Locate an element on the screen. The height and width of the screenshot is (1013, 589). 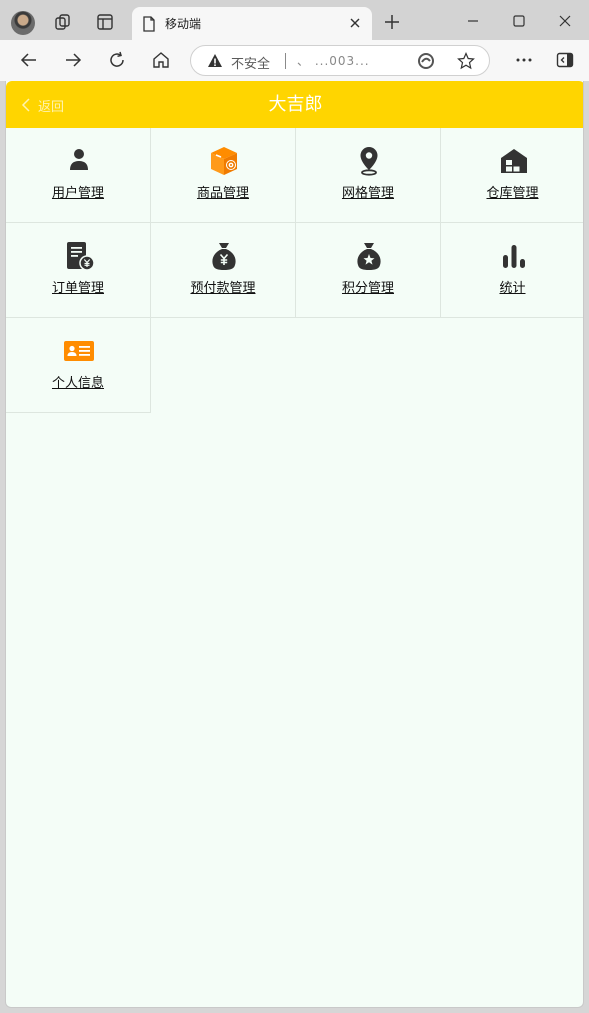
menu-item-grid-management: 网格管理 is located at coordinates (368, 175).